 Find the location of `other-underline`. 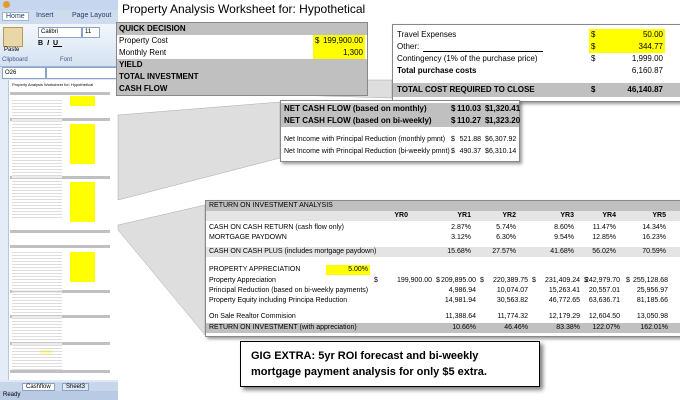

other-underline is located at coordinates (483, 51).